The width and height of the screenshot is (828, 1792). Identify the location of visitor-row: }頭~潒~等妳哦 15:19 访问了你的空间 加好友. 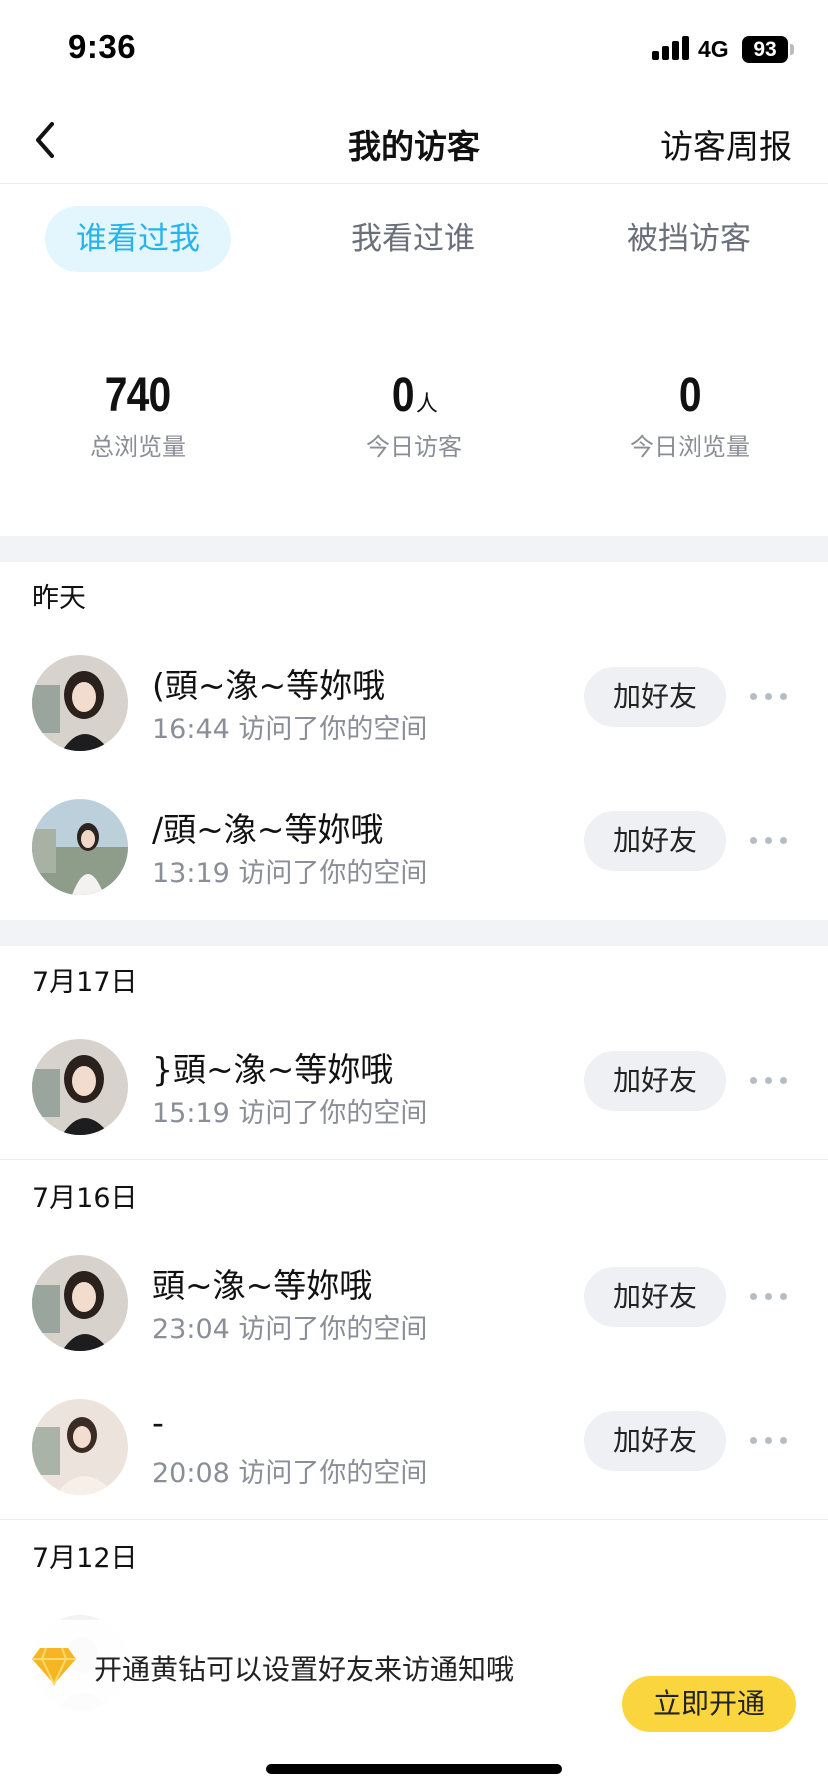
(414, 1084).